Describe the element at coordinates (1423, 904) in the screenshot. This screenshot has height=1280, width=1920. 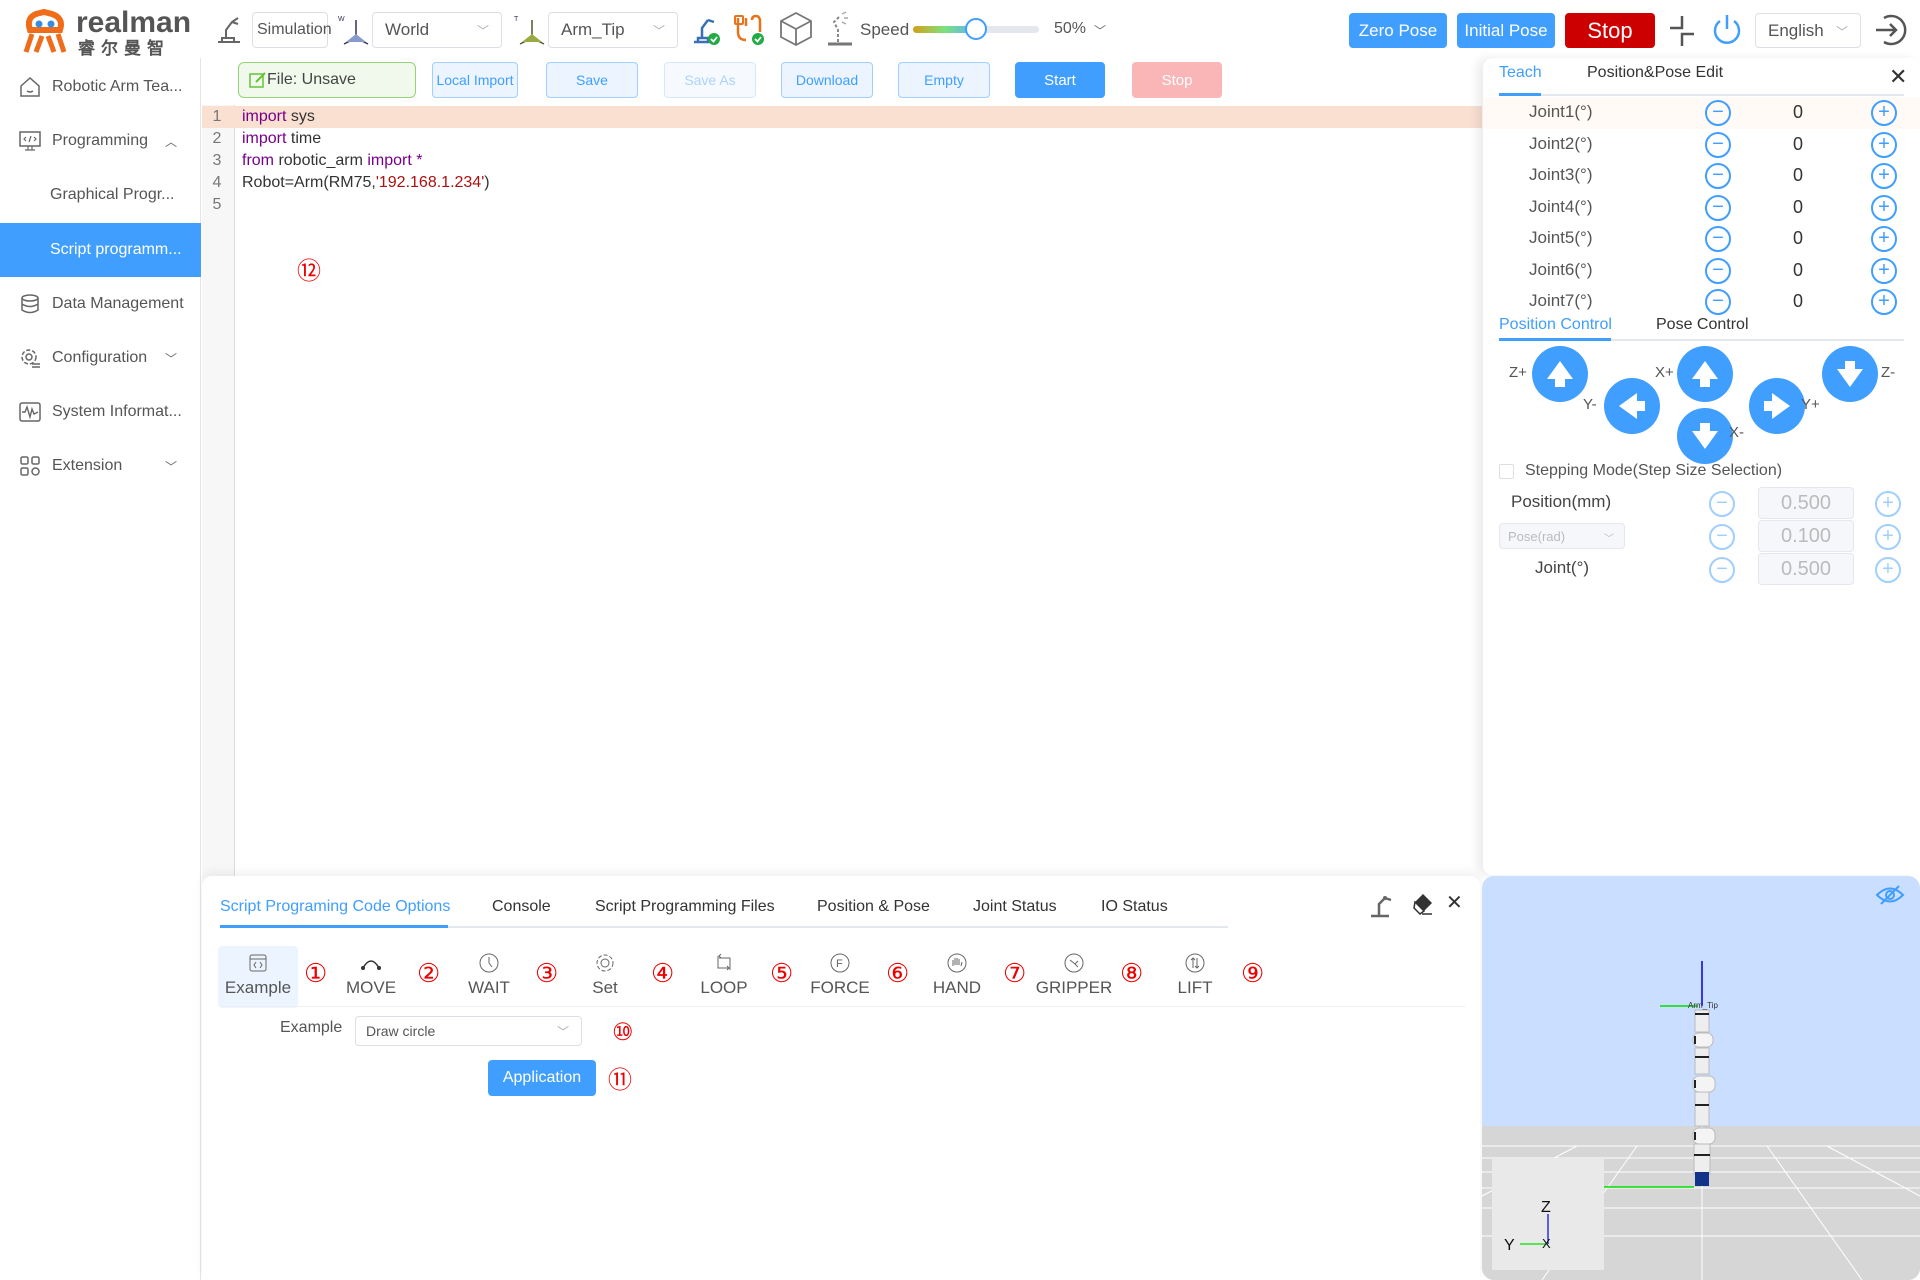
I see `eraser-icon` at that location.